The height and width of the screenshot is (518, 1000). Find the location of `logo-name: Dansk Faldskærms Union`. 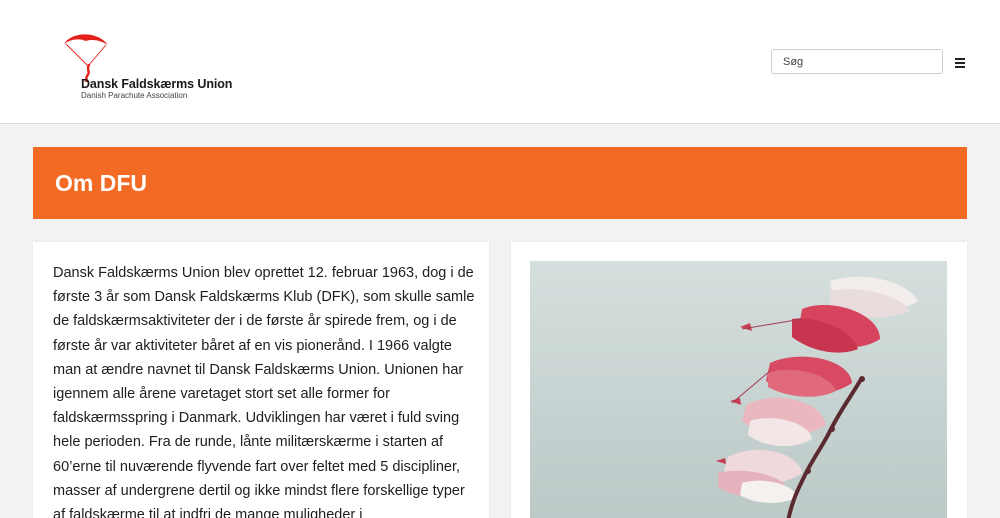

logo-name: Dansk Faldskærms Union is located at coordinates (157, 84).